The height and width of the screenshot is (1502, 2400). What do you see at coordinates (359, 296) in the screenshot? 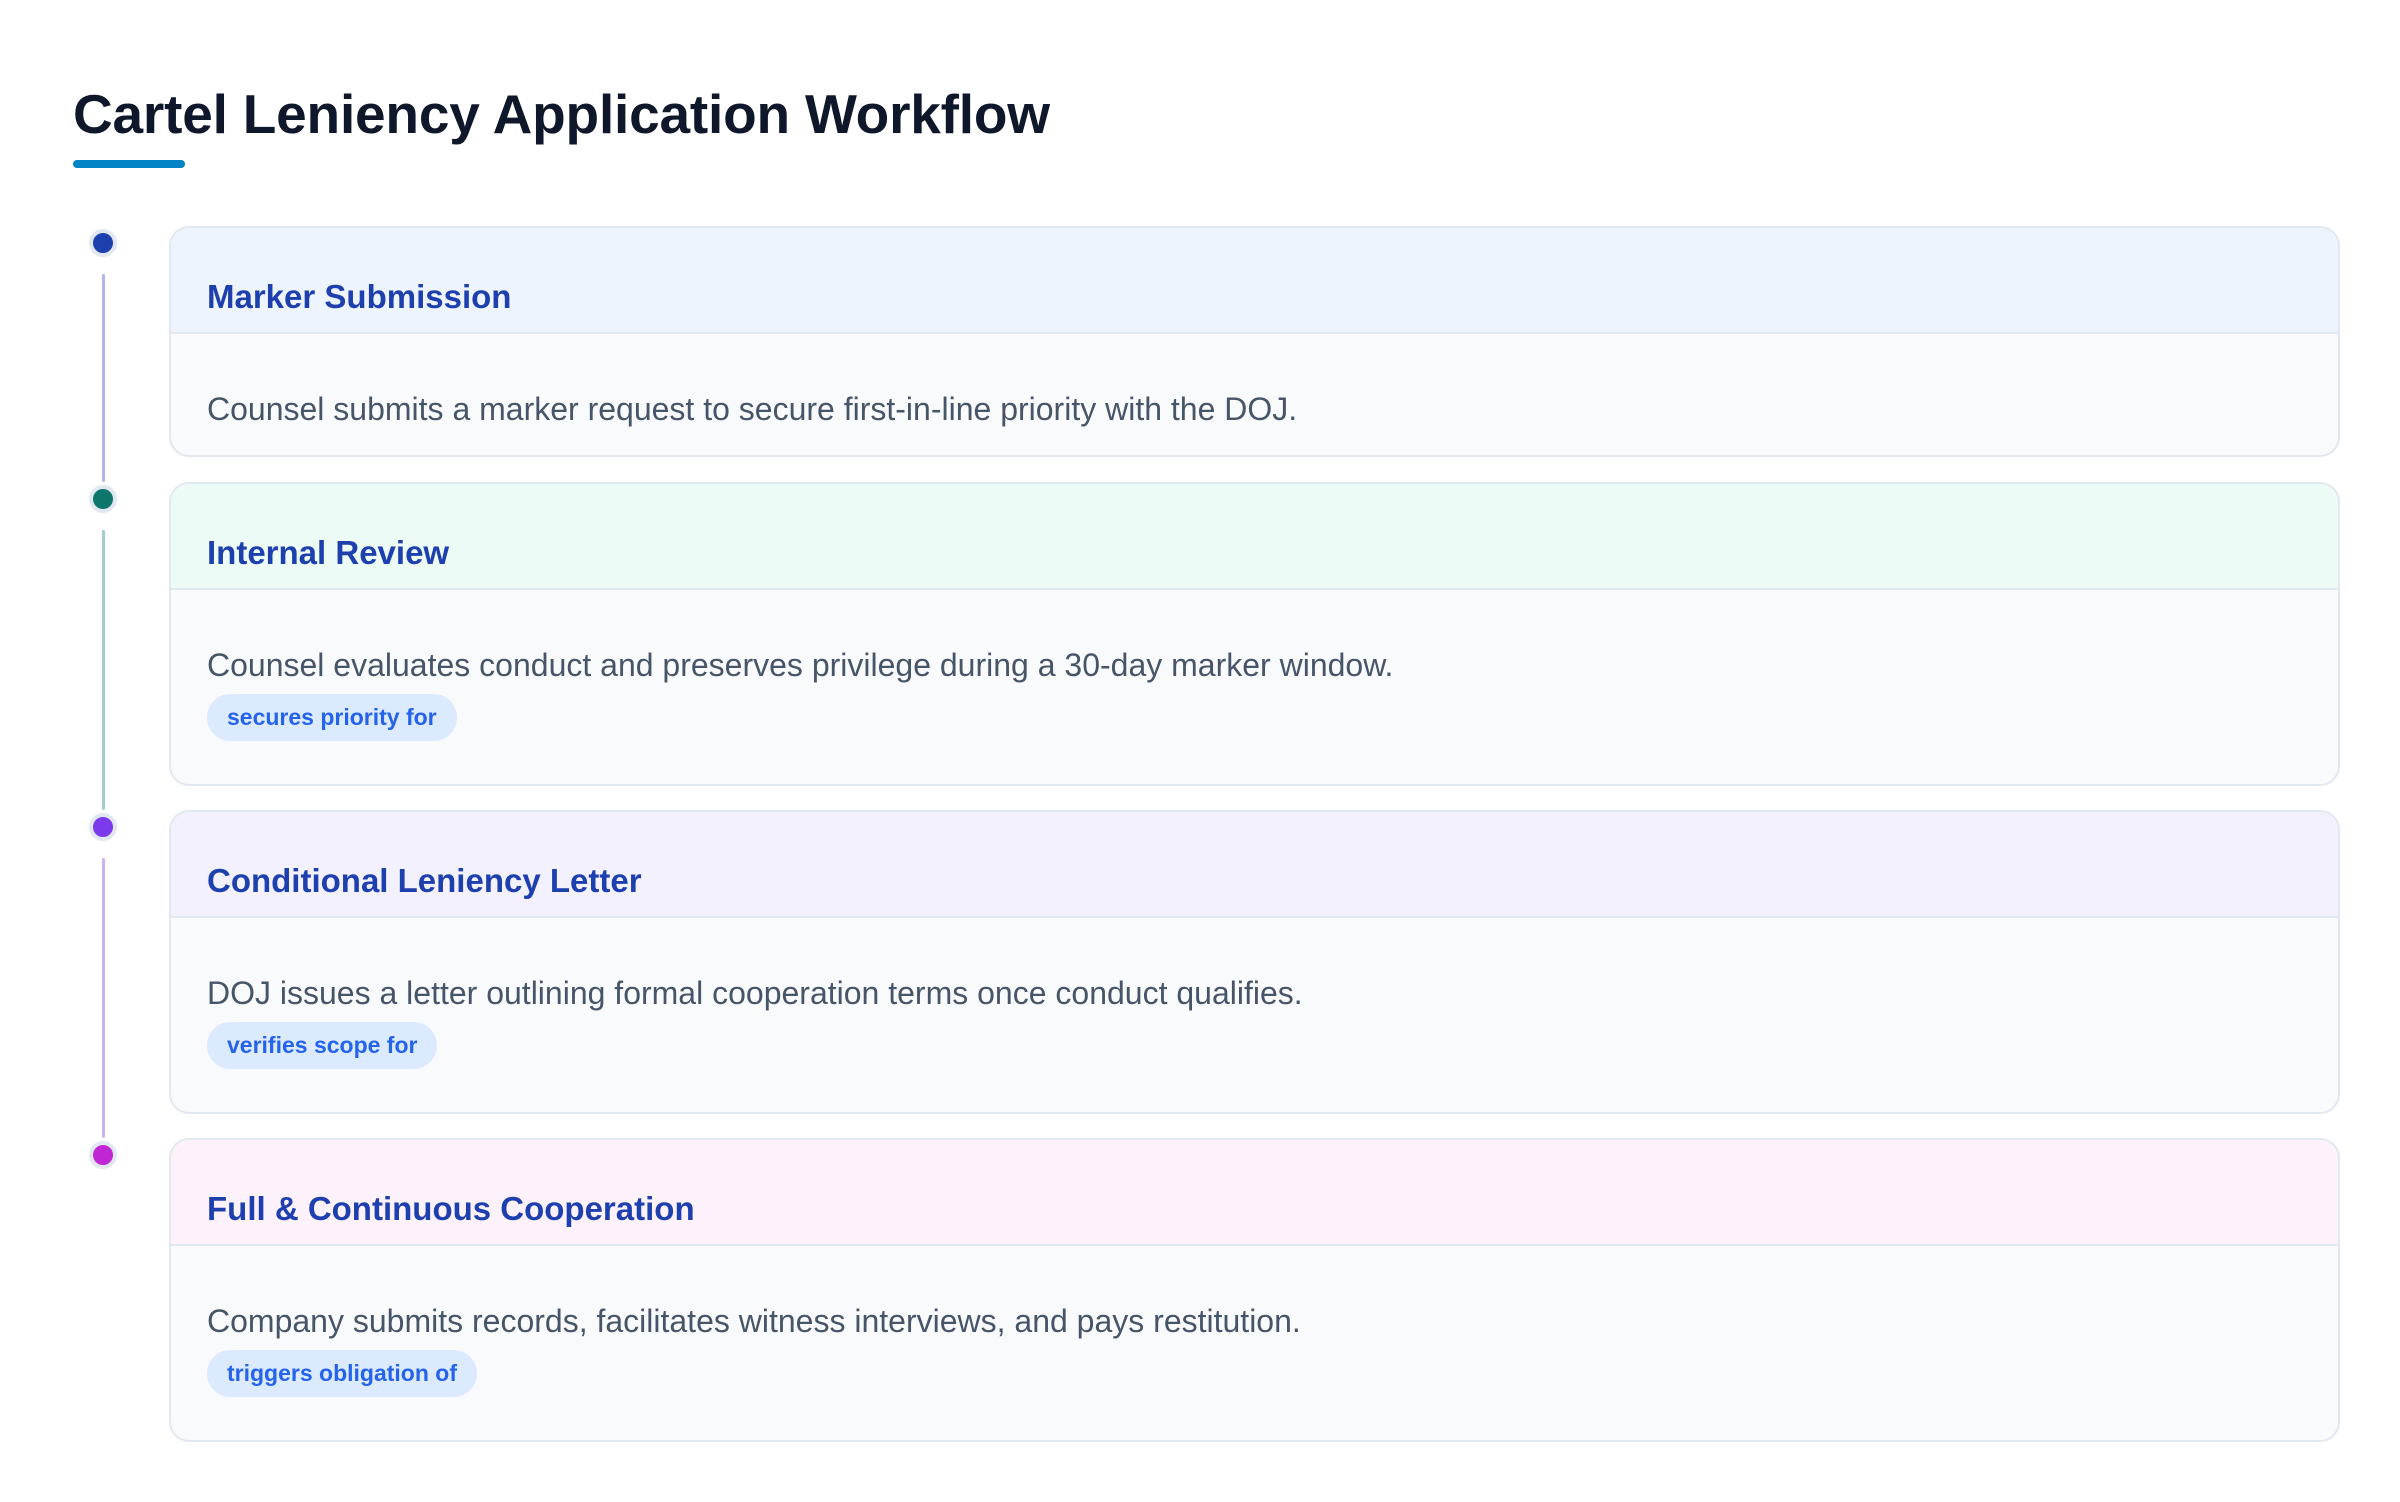
I see `step-title: Marker Submission` at bounding box center [359, 296].